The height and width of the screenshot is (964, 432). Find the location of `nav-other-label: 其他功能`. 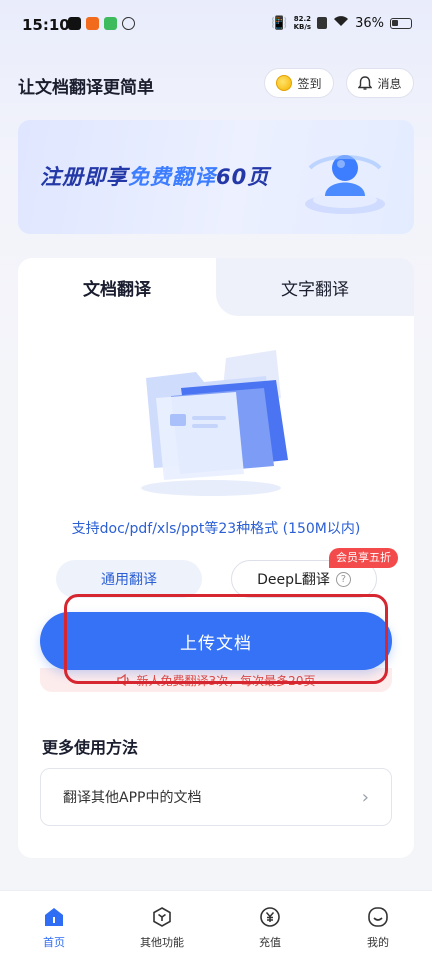

nav-other-label: 其他功能 is located at coordinates (162, 942).